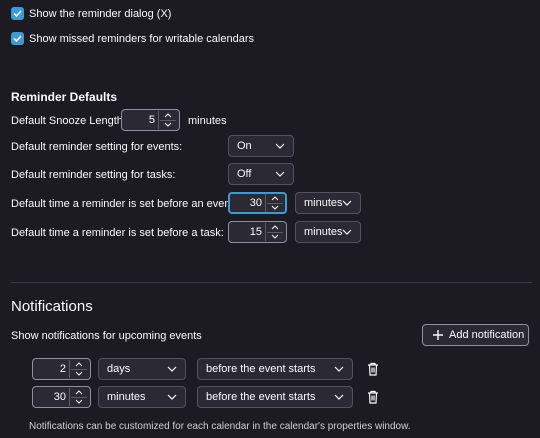  What do you see at coordinates (487, 335) in the screenshot?
I see `add-notification-label: Add notification` at bounding box center [487, 335].